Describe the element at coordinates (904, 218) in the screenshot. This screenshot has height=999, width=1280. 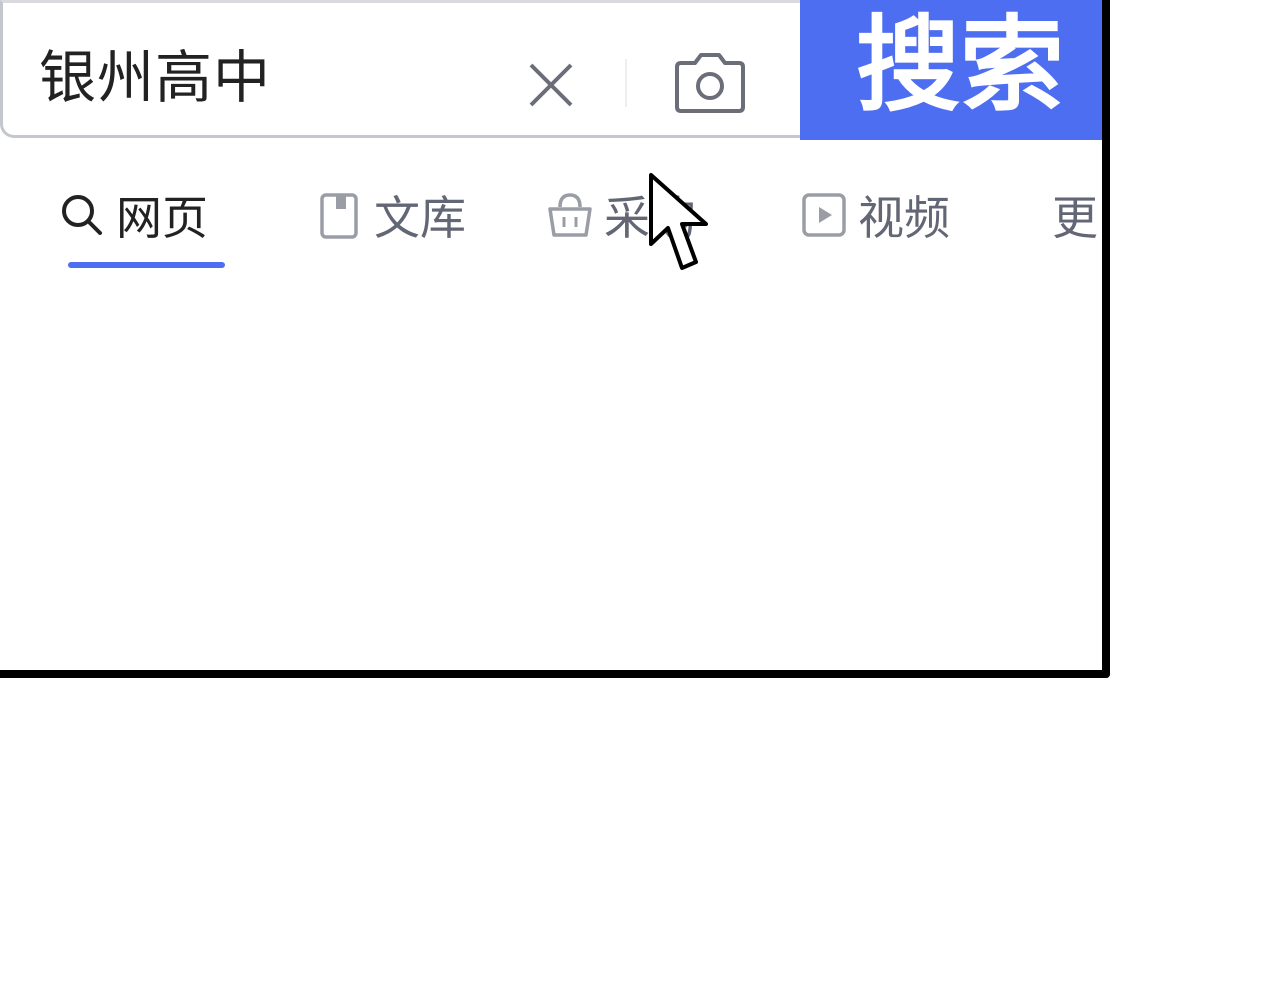
I see `tab-label: 视频` at that location.